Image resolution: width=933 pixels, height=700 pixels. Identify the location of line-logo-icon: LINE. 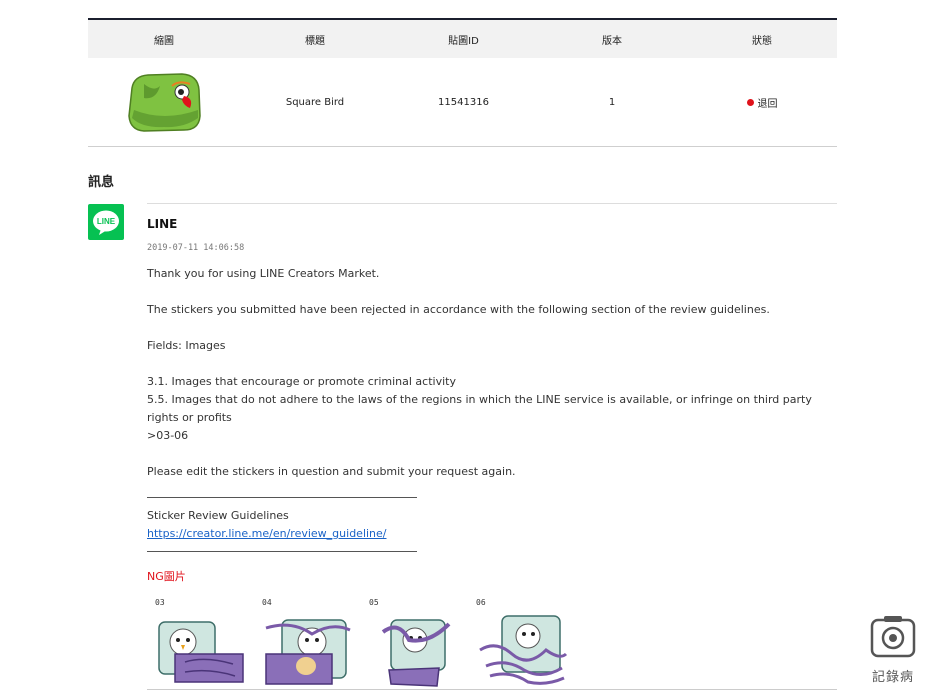
(106, 222).